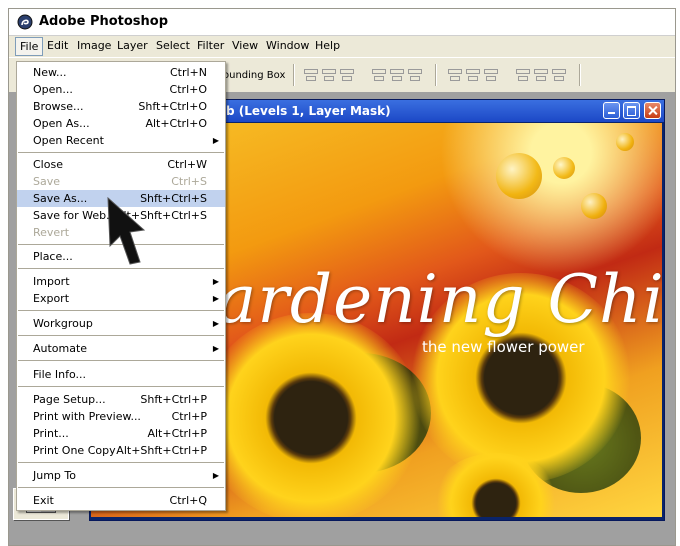 Image resolution: width=680 pixels, height=546 pixels. I want to click on menu-item-label: Open Recent, so click(68, 140).